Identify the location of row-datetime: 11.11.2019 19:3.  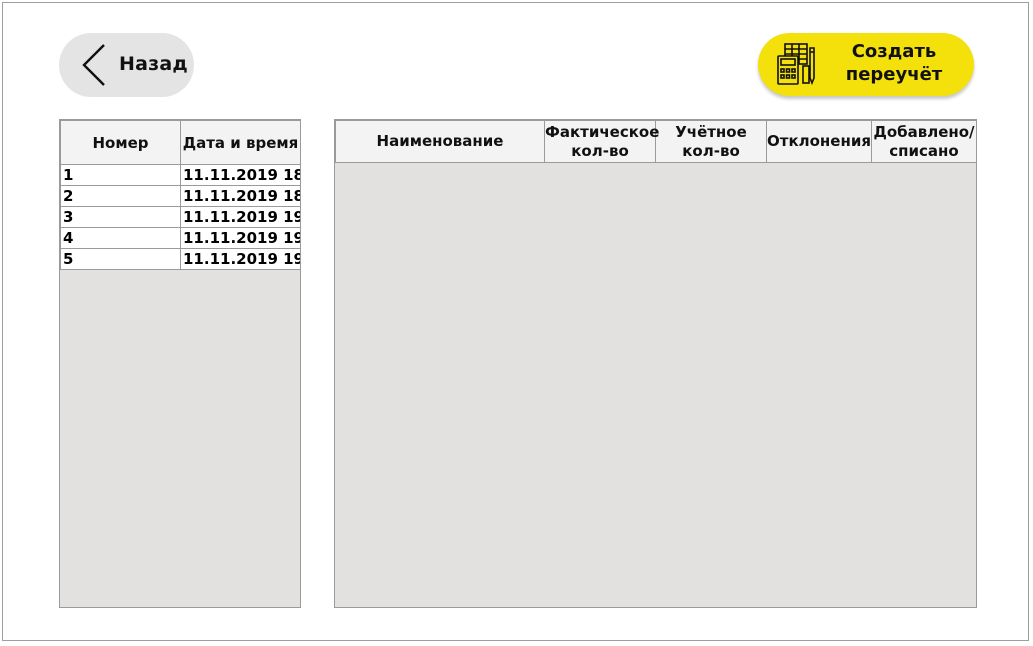
(240, 259).